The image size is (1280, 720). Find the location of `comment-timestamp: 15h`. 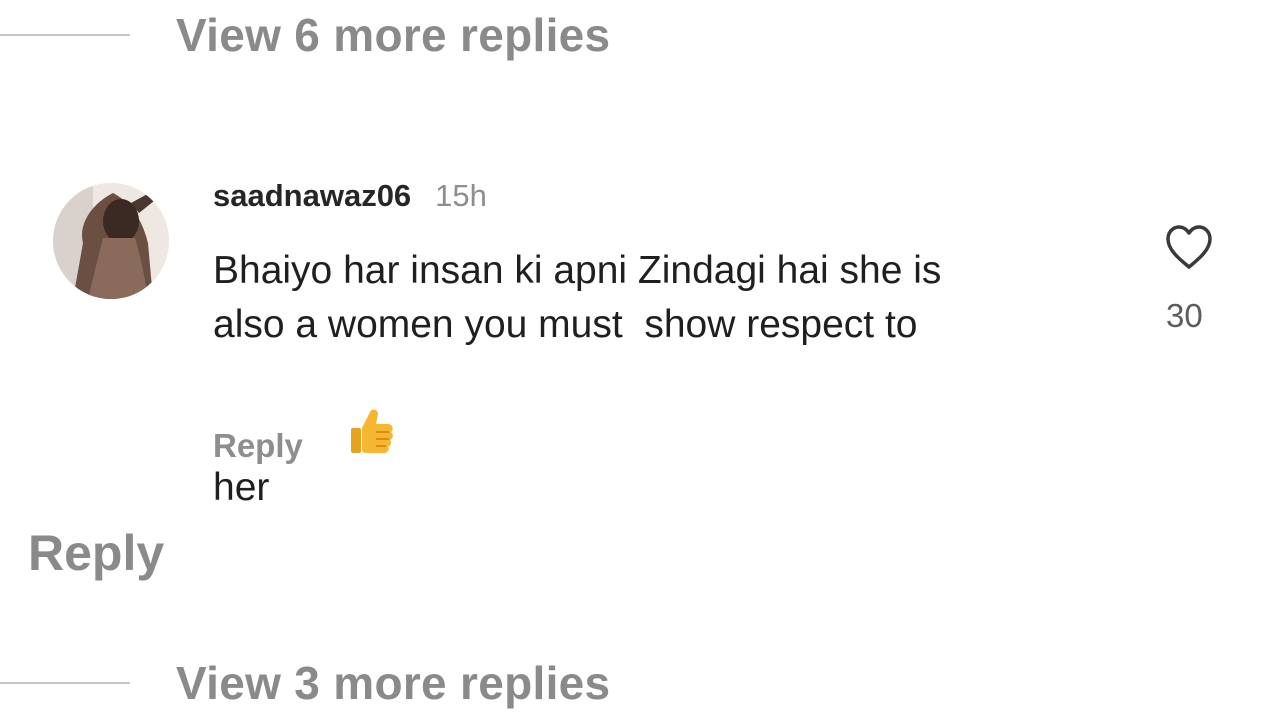

comment-timestamp: 15h is located at coordinates (461, 195).